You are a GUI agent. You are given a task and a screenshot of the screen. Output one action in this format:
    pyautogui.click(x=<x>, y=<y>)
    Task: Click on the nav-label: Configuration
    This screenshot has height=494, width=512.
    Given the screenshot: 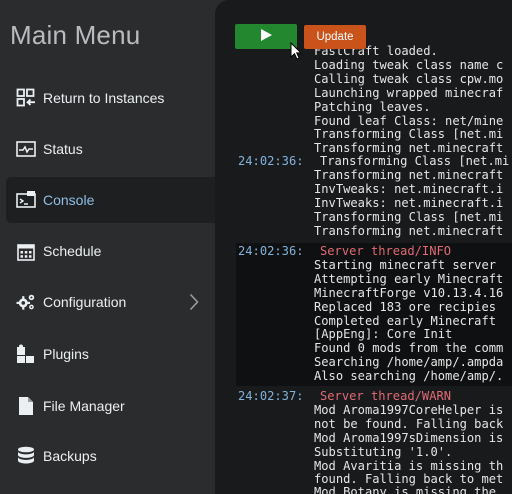 What is the action you would take?
    pyautogui.click(x=85, y=302)
    